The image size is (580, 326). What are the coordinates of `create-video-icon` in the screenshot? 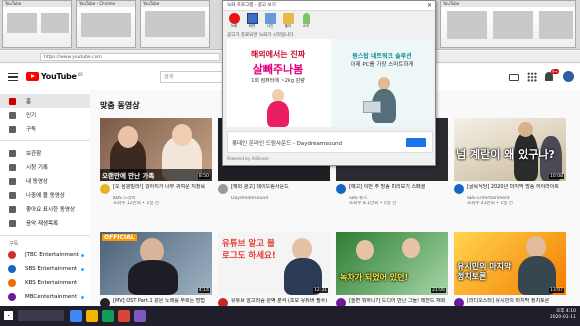 It's located at (514, 77).